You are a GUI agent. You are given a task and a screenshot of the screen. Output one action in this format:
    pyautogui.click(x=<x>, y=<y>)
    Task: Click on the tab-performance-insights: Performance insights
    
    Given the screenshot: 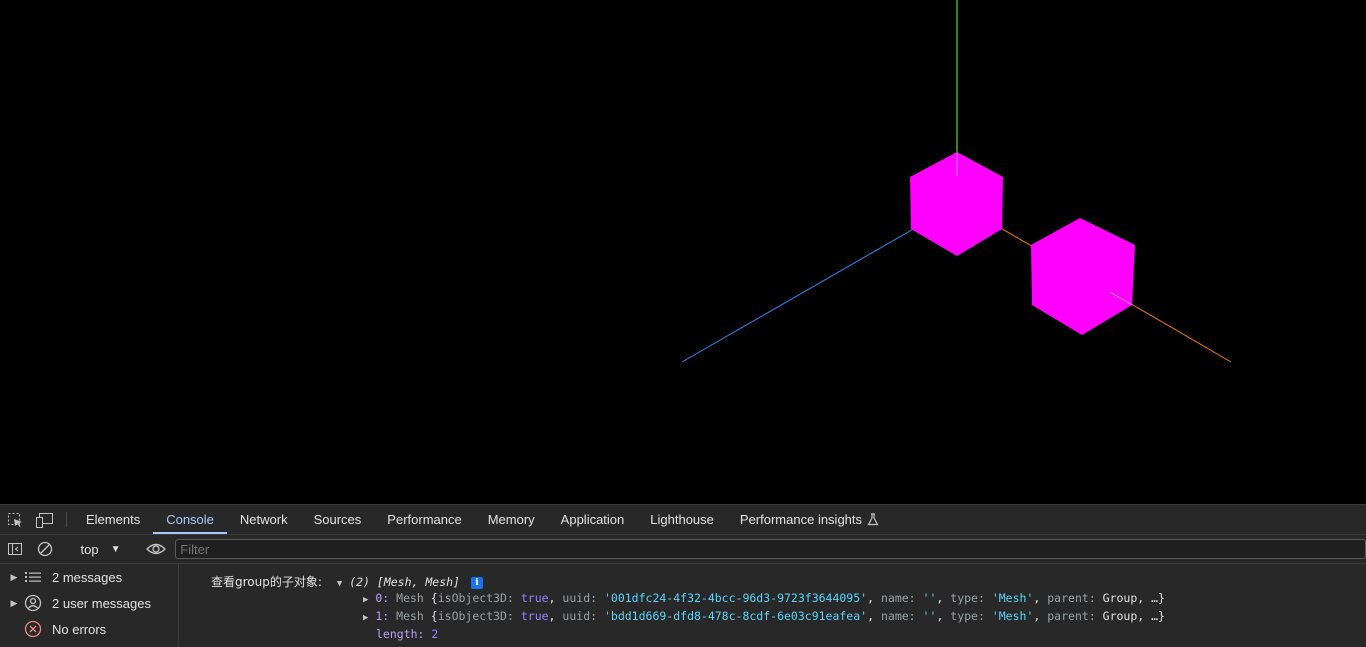 What is the action you would take?
    pyautogui.click(x=809, y=519)
    